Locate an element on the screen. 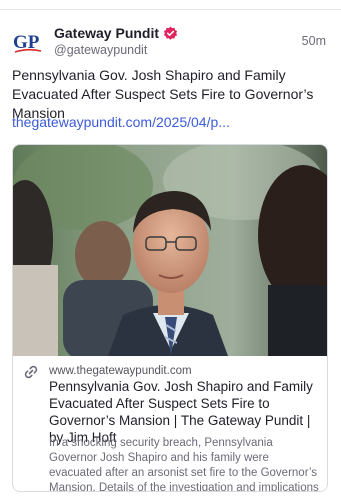 This screenshot has height=500, width=341. top-divider is located at coordinates (170, 5).